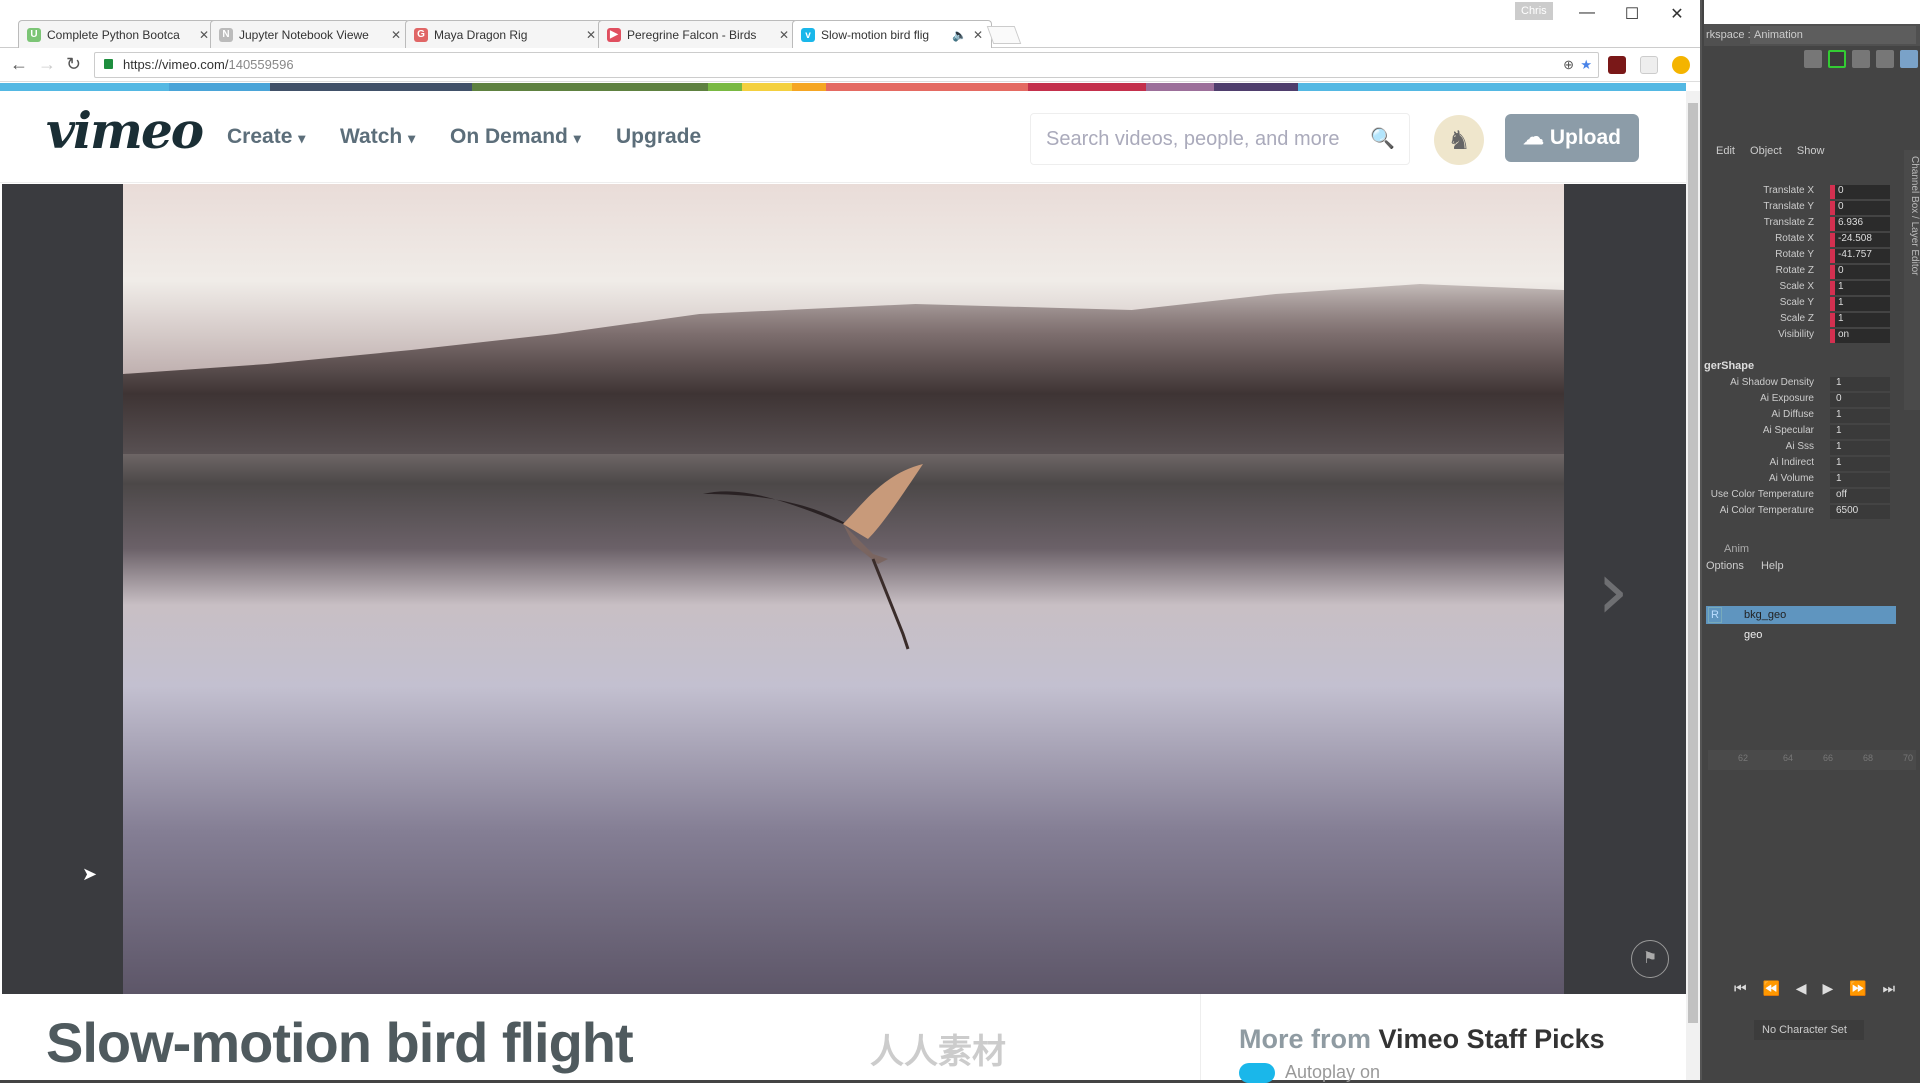 This screenshot has width=1920, height=1083. I want to click on search-input: Search videos, people, and more 🔍, so click(1220, 139).